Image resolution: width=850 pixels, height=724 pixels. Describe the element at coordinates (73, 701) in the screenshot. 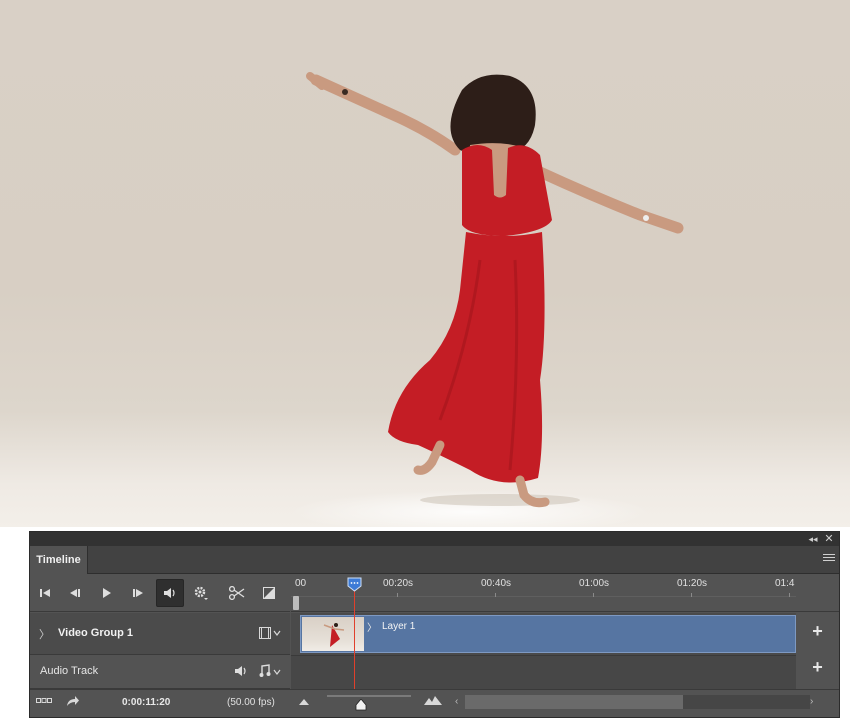

I see `render-video-icon` at that location.